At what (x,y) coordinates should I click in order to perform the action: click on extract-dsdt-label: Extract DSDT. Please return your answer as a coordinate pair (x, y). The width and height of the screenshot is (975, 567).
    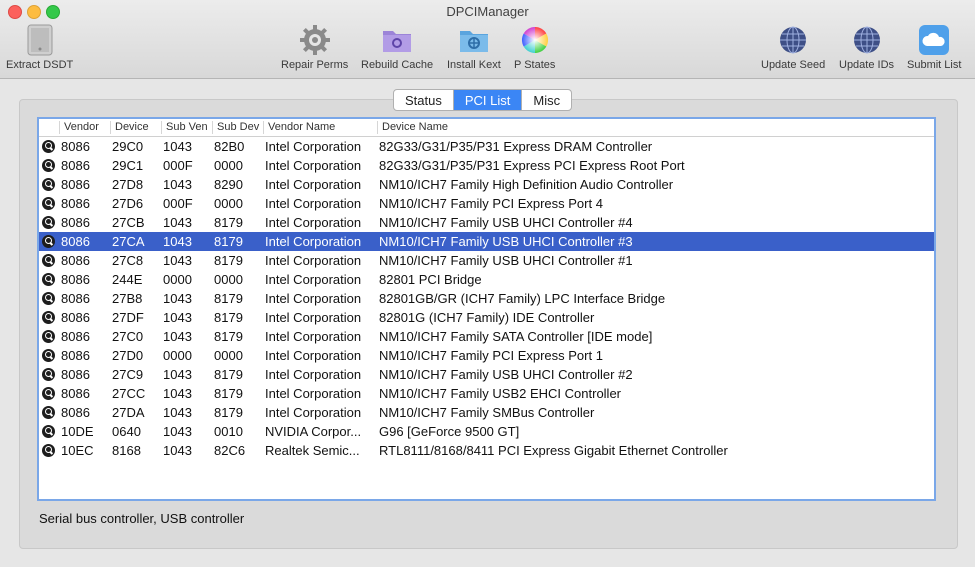
    Looking at the image, I should click on (40, 65).